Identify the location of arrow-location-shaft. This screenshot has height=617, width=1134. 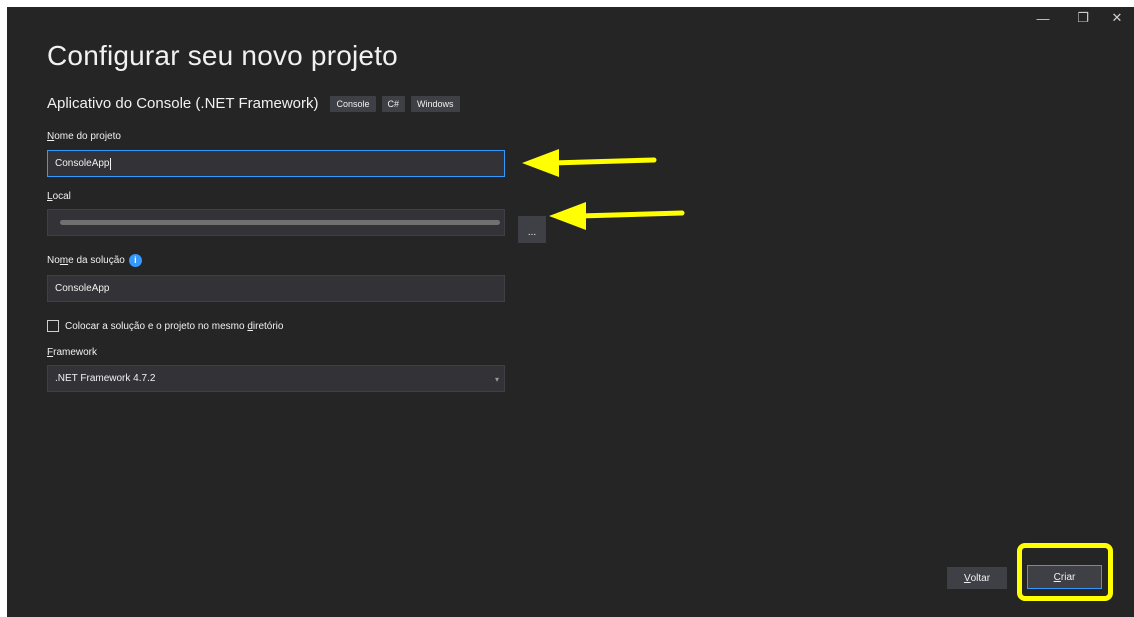
(630, 214).